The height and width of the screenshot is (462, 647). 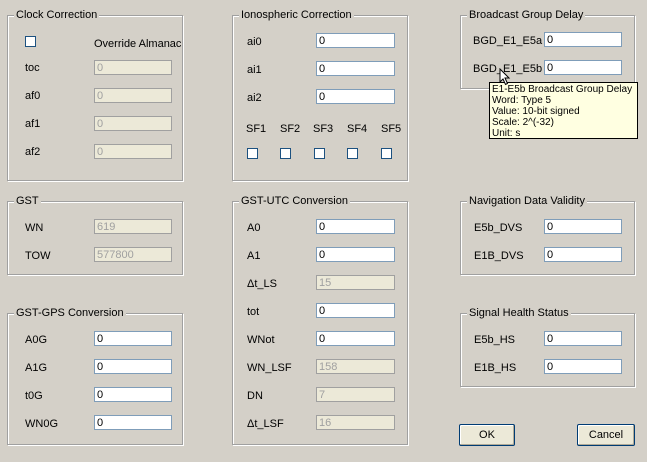 What do you see at coordinates (583, 338) in the screenshot?
I see `e5b-hs-field` at bounding box center [583, 338].